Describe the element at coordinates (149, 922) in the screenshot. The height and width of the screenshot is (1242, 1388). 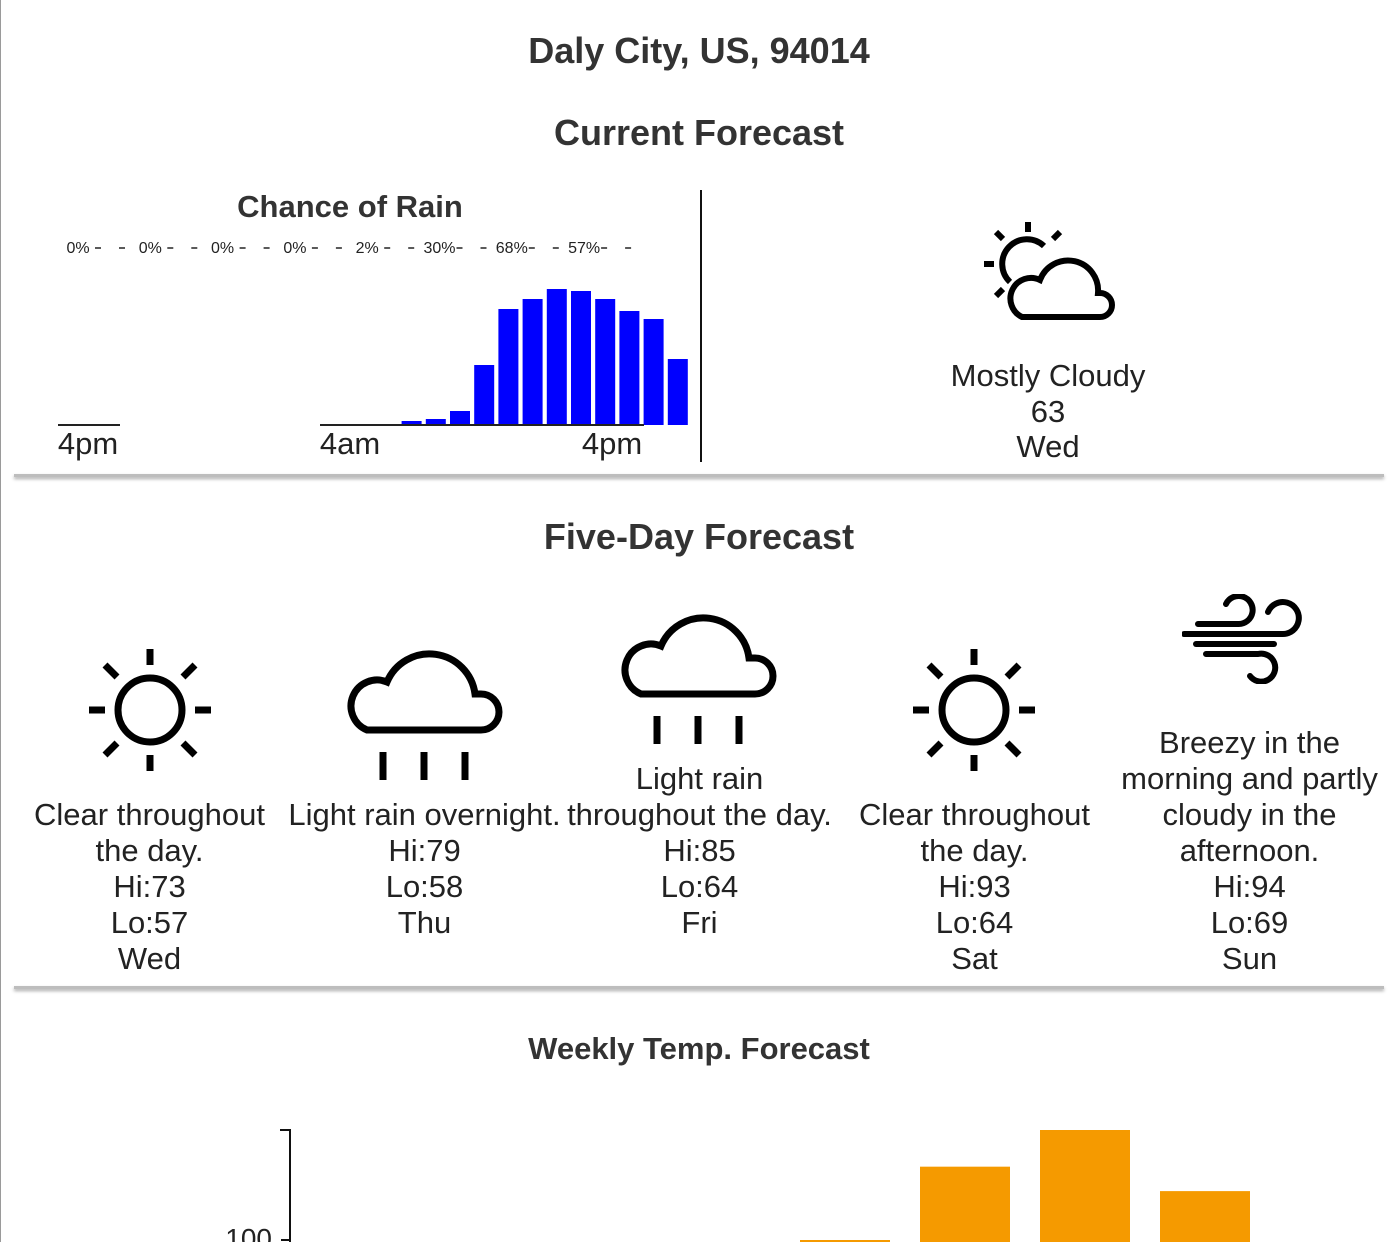
I see `day-low: Lo:57` at that location.